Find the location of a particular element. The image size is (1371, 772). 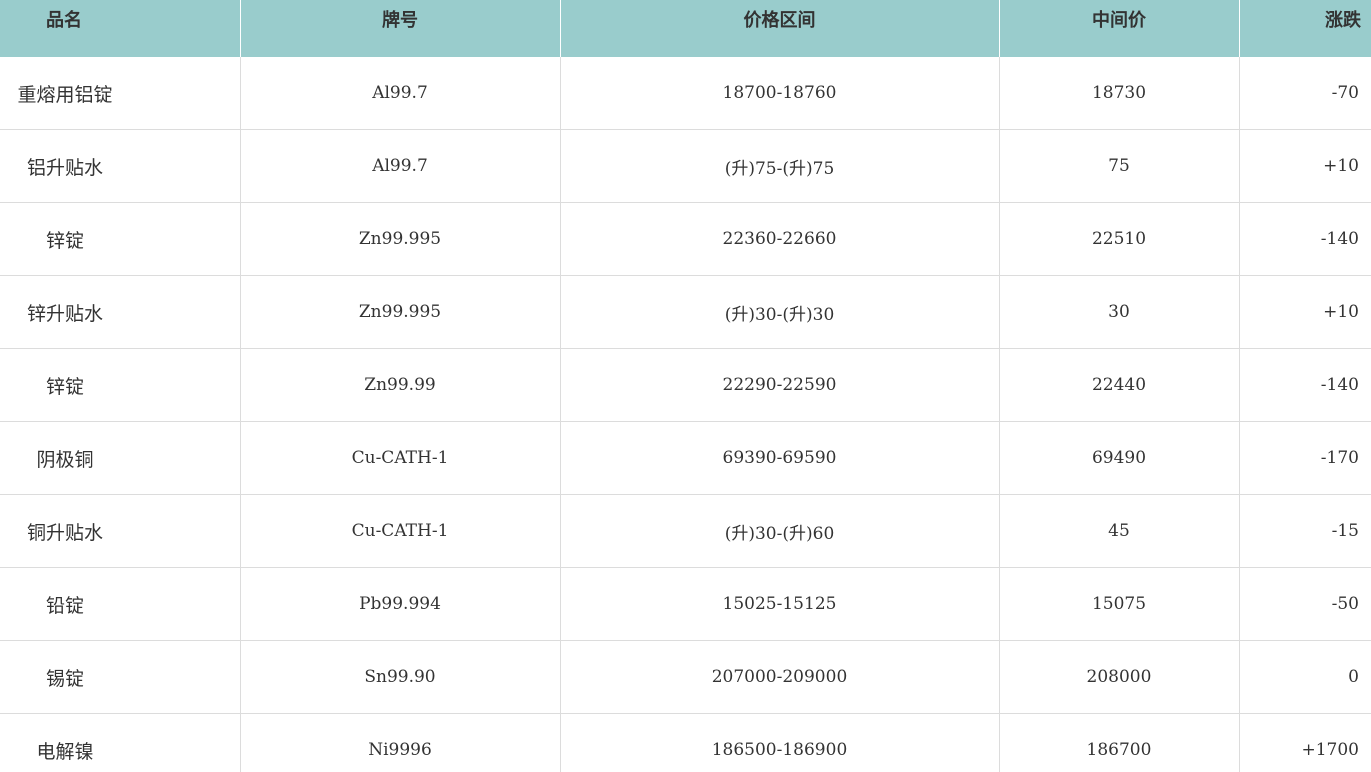

cell-price-range: (升)30-(升)60 is located at coordinates (780, 531).